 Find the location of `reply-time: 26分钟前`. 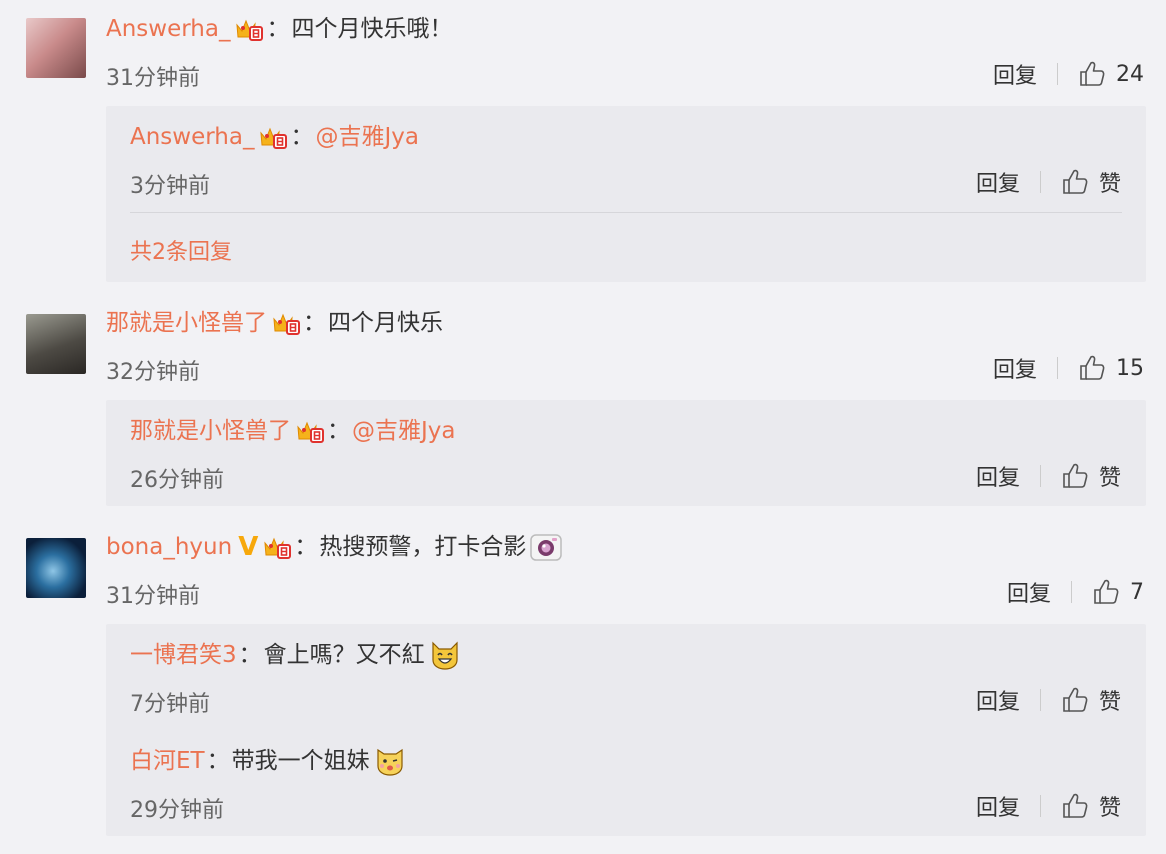

reply-time: 26分钟前 is located at coordinates (177, 480).